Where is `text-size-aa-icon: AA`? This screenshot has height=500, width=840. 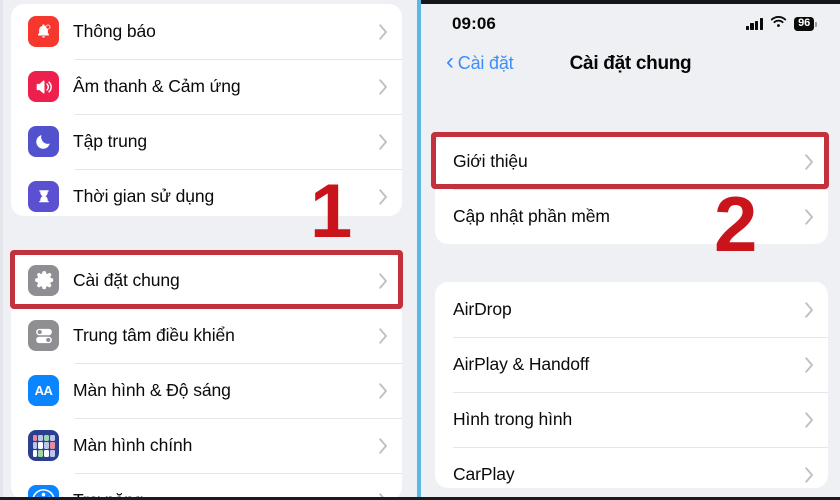
text-size-aa-icon: AA is located at coordinates (43, 390).